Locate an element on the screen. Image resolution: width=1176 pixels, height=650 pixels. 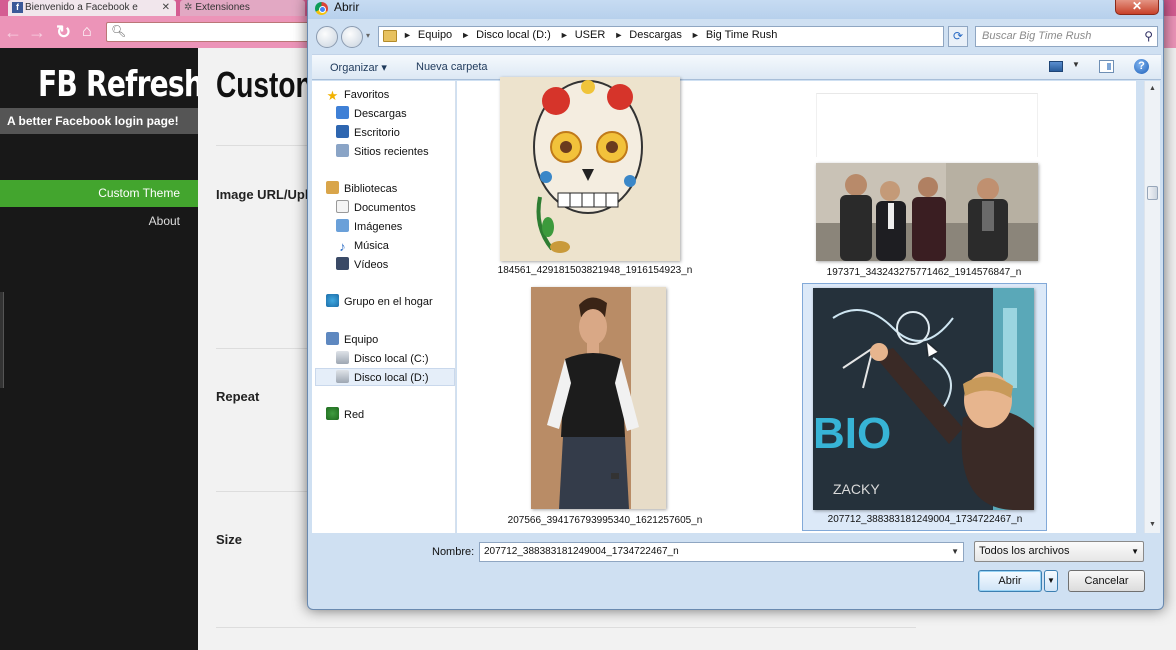
nav-grupo-hogar: Grupo en el hogar is located at coordinates (379, 302).